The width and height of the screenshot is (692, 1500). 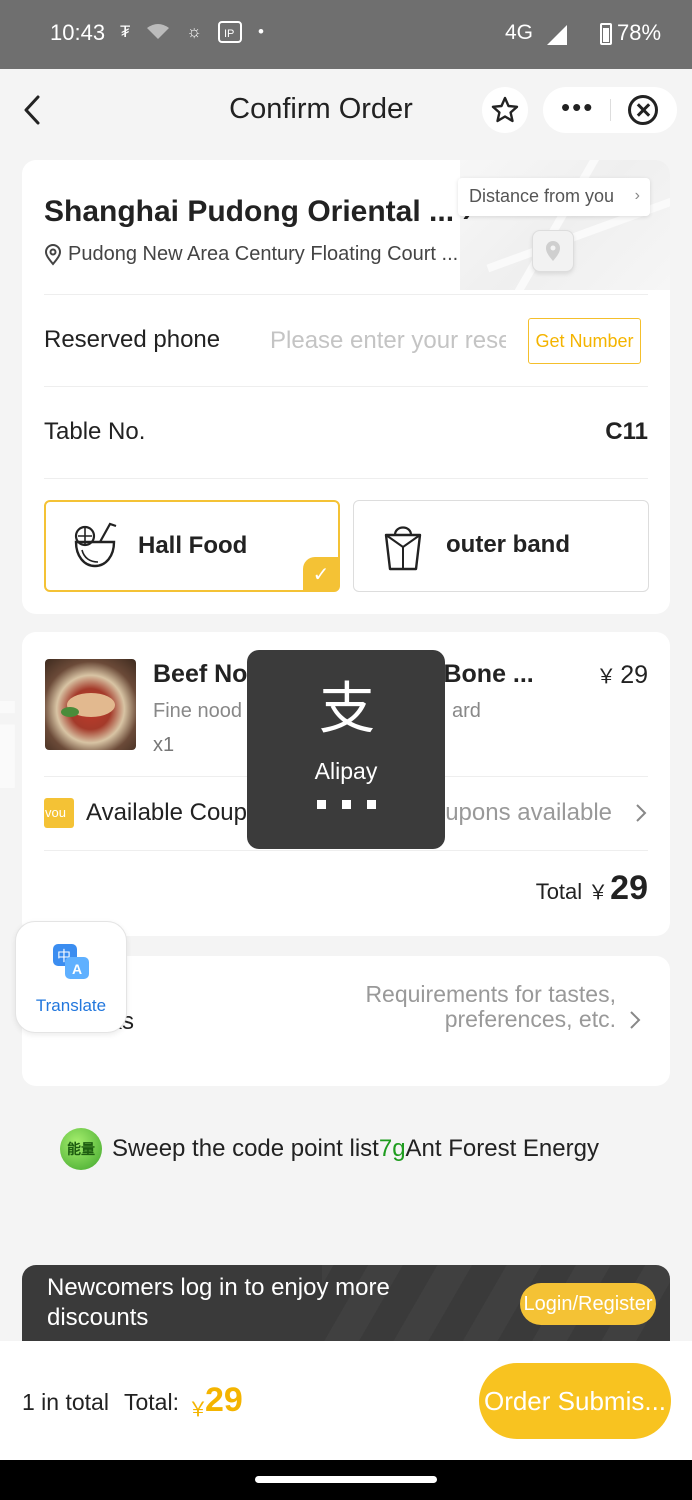 I want to click on map-pin-icon, so click(x=553, y=251).